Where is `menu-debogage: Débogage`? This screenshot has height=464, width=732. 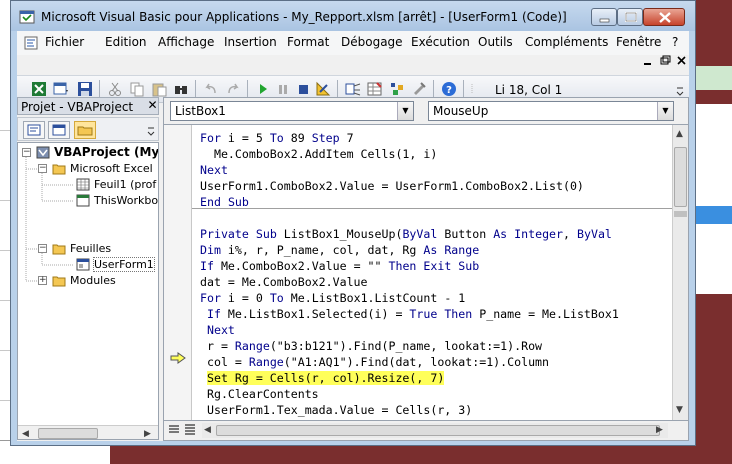
menu-debogage: Débogage is located at coordinates (372, 42).